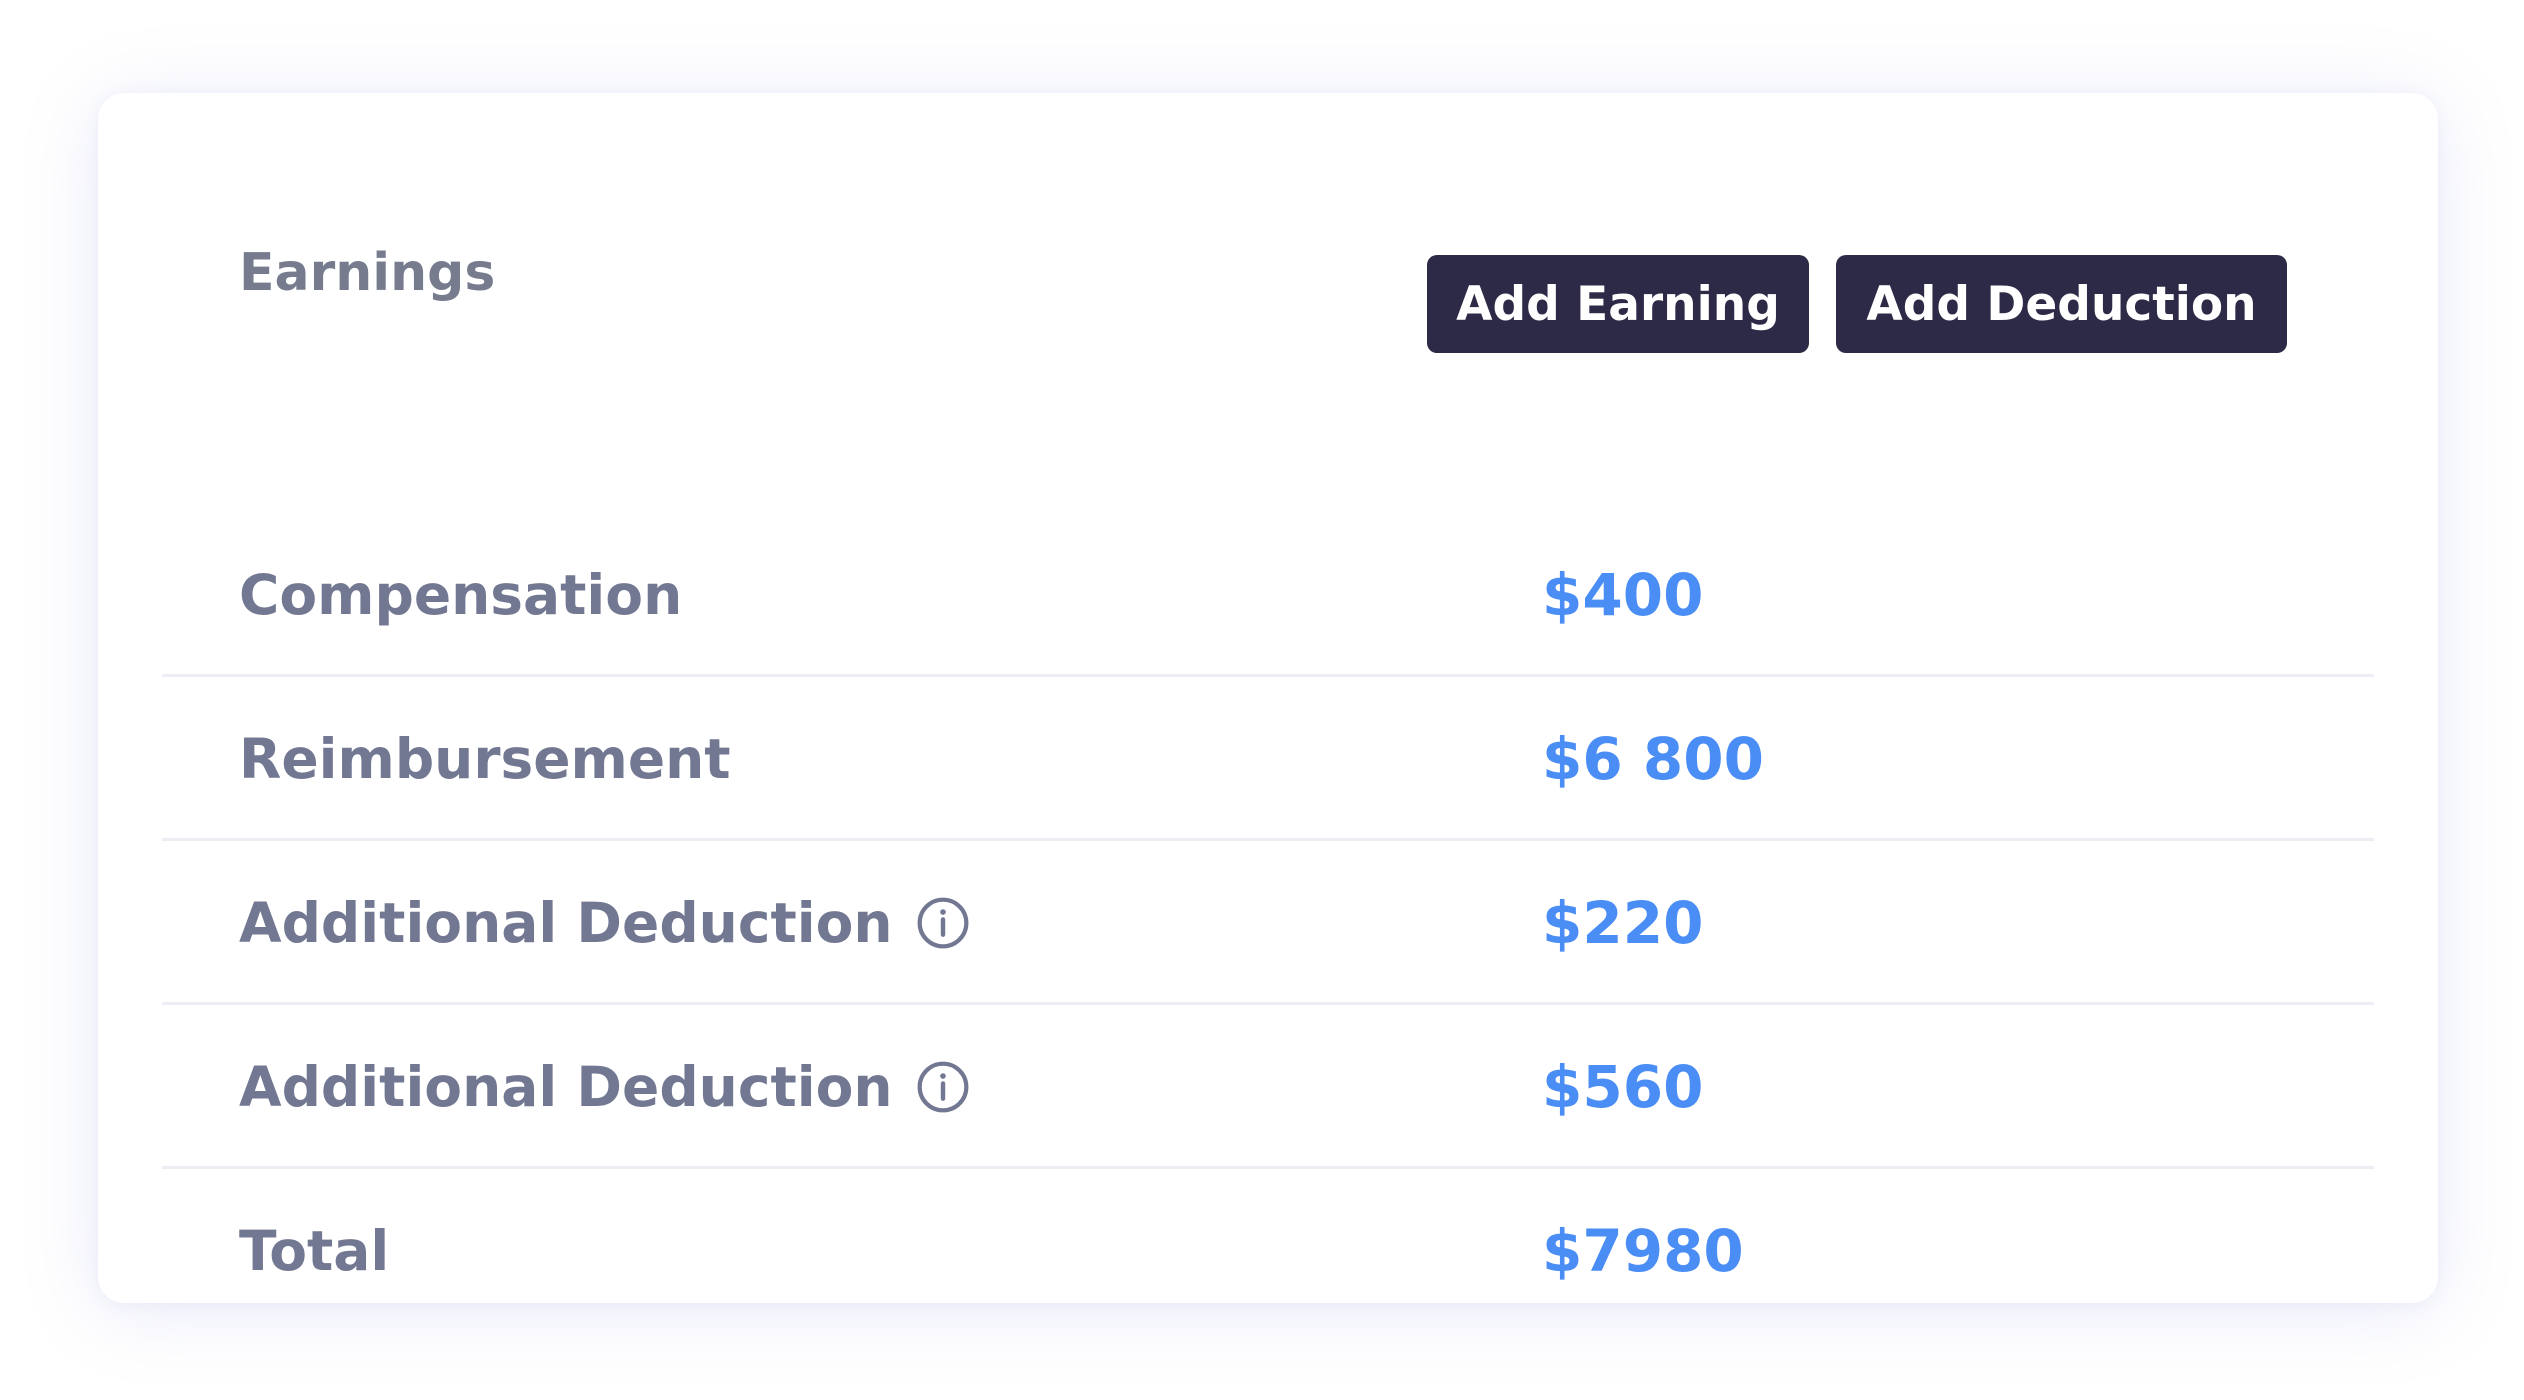 The height and width of the screenshot is (1400, 2524). I want to click on earnings-row-reimbursement: Reimbursement $6 800, so click(1268, 759).